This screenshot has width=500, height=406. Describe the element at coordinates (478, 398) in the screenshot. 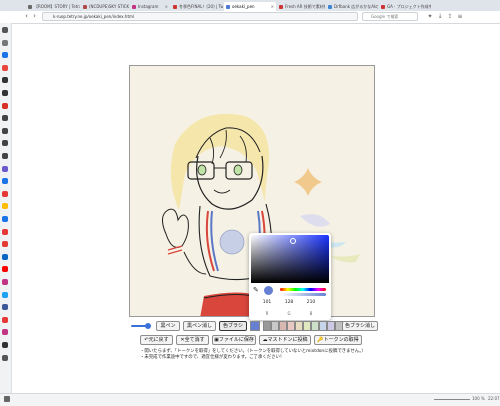

I see `zoom-level: 100 %` at that location.